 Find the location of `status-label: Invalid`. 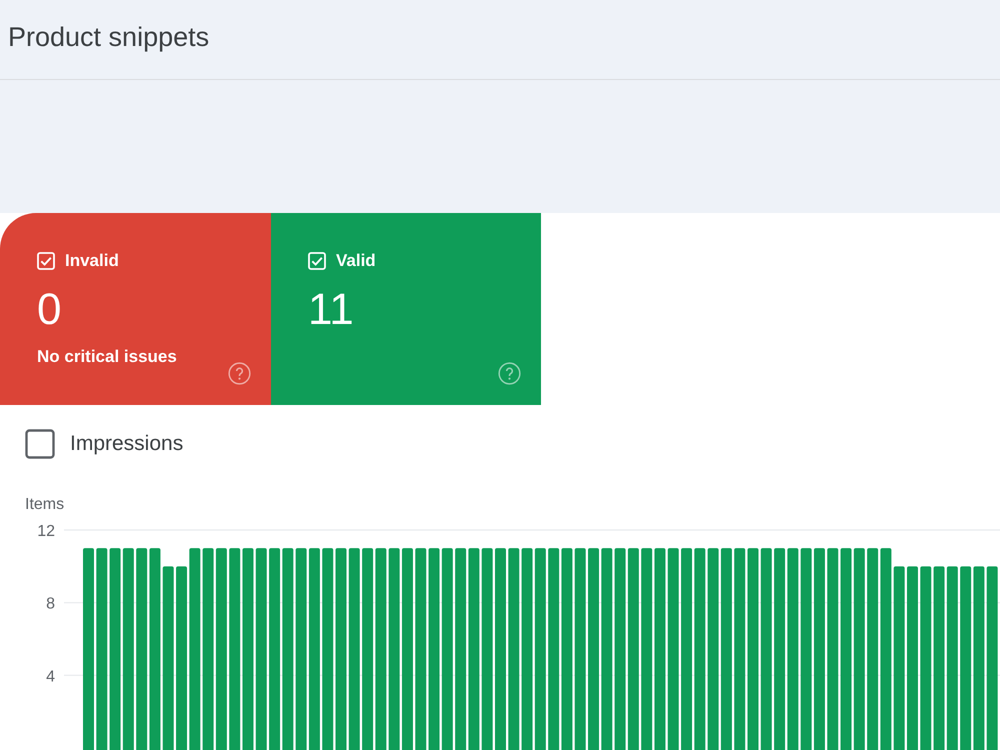

status-label: Invalid is located at coordinates (92, 261).